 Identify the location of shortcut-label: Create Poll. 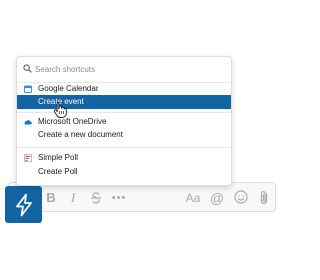
(58, 171).